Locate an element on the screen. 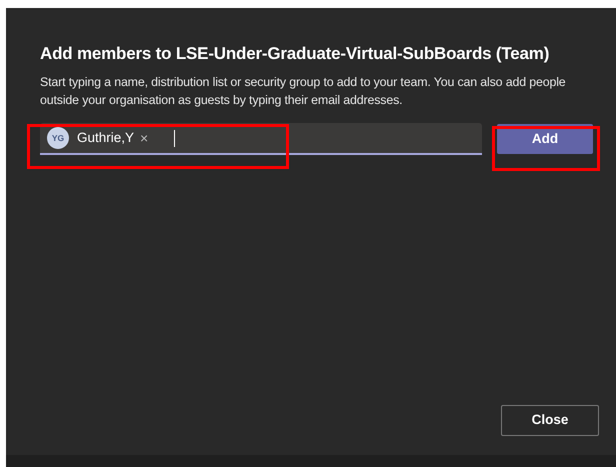 Image resolution: width=616 pixels, height=467 pixels. remove-button: × is located at coordinates (144, 138).